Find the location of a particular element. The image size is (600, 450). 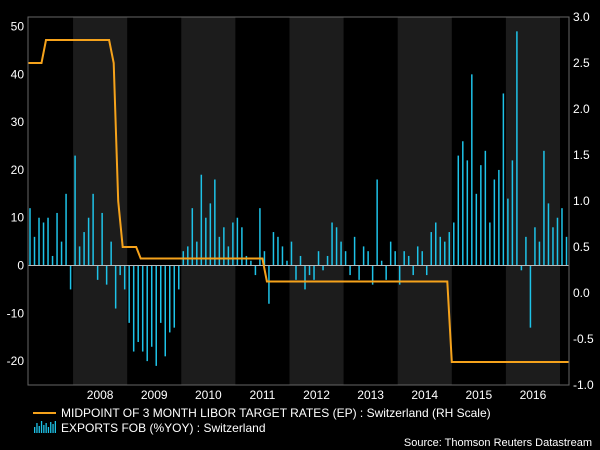

right-tick-label: -0.5 is located at coordinates (583, 339).